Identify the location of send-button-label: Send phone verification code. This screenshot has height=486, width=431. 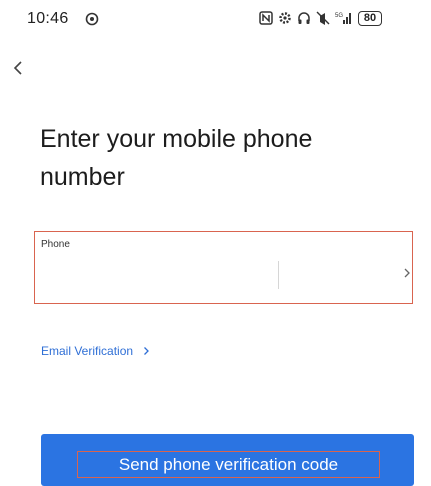
(228, 464).